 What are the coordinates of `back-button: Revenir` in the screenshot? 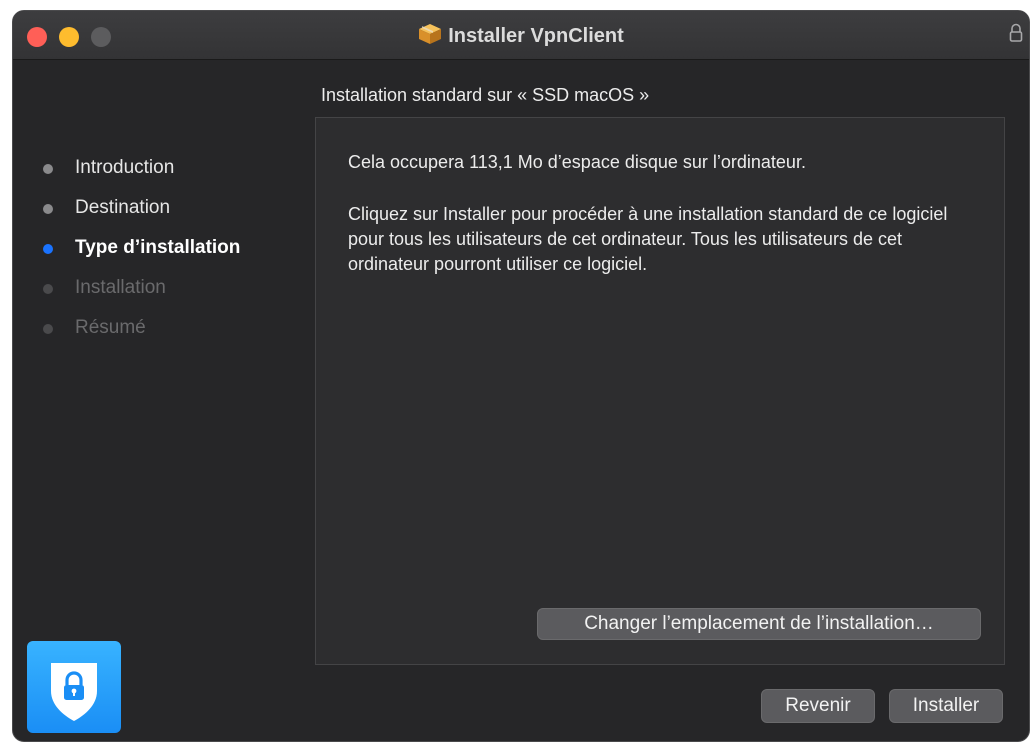 It's located at (818, 706).